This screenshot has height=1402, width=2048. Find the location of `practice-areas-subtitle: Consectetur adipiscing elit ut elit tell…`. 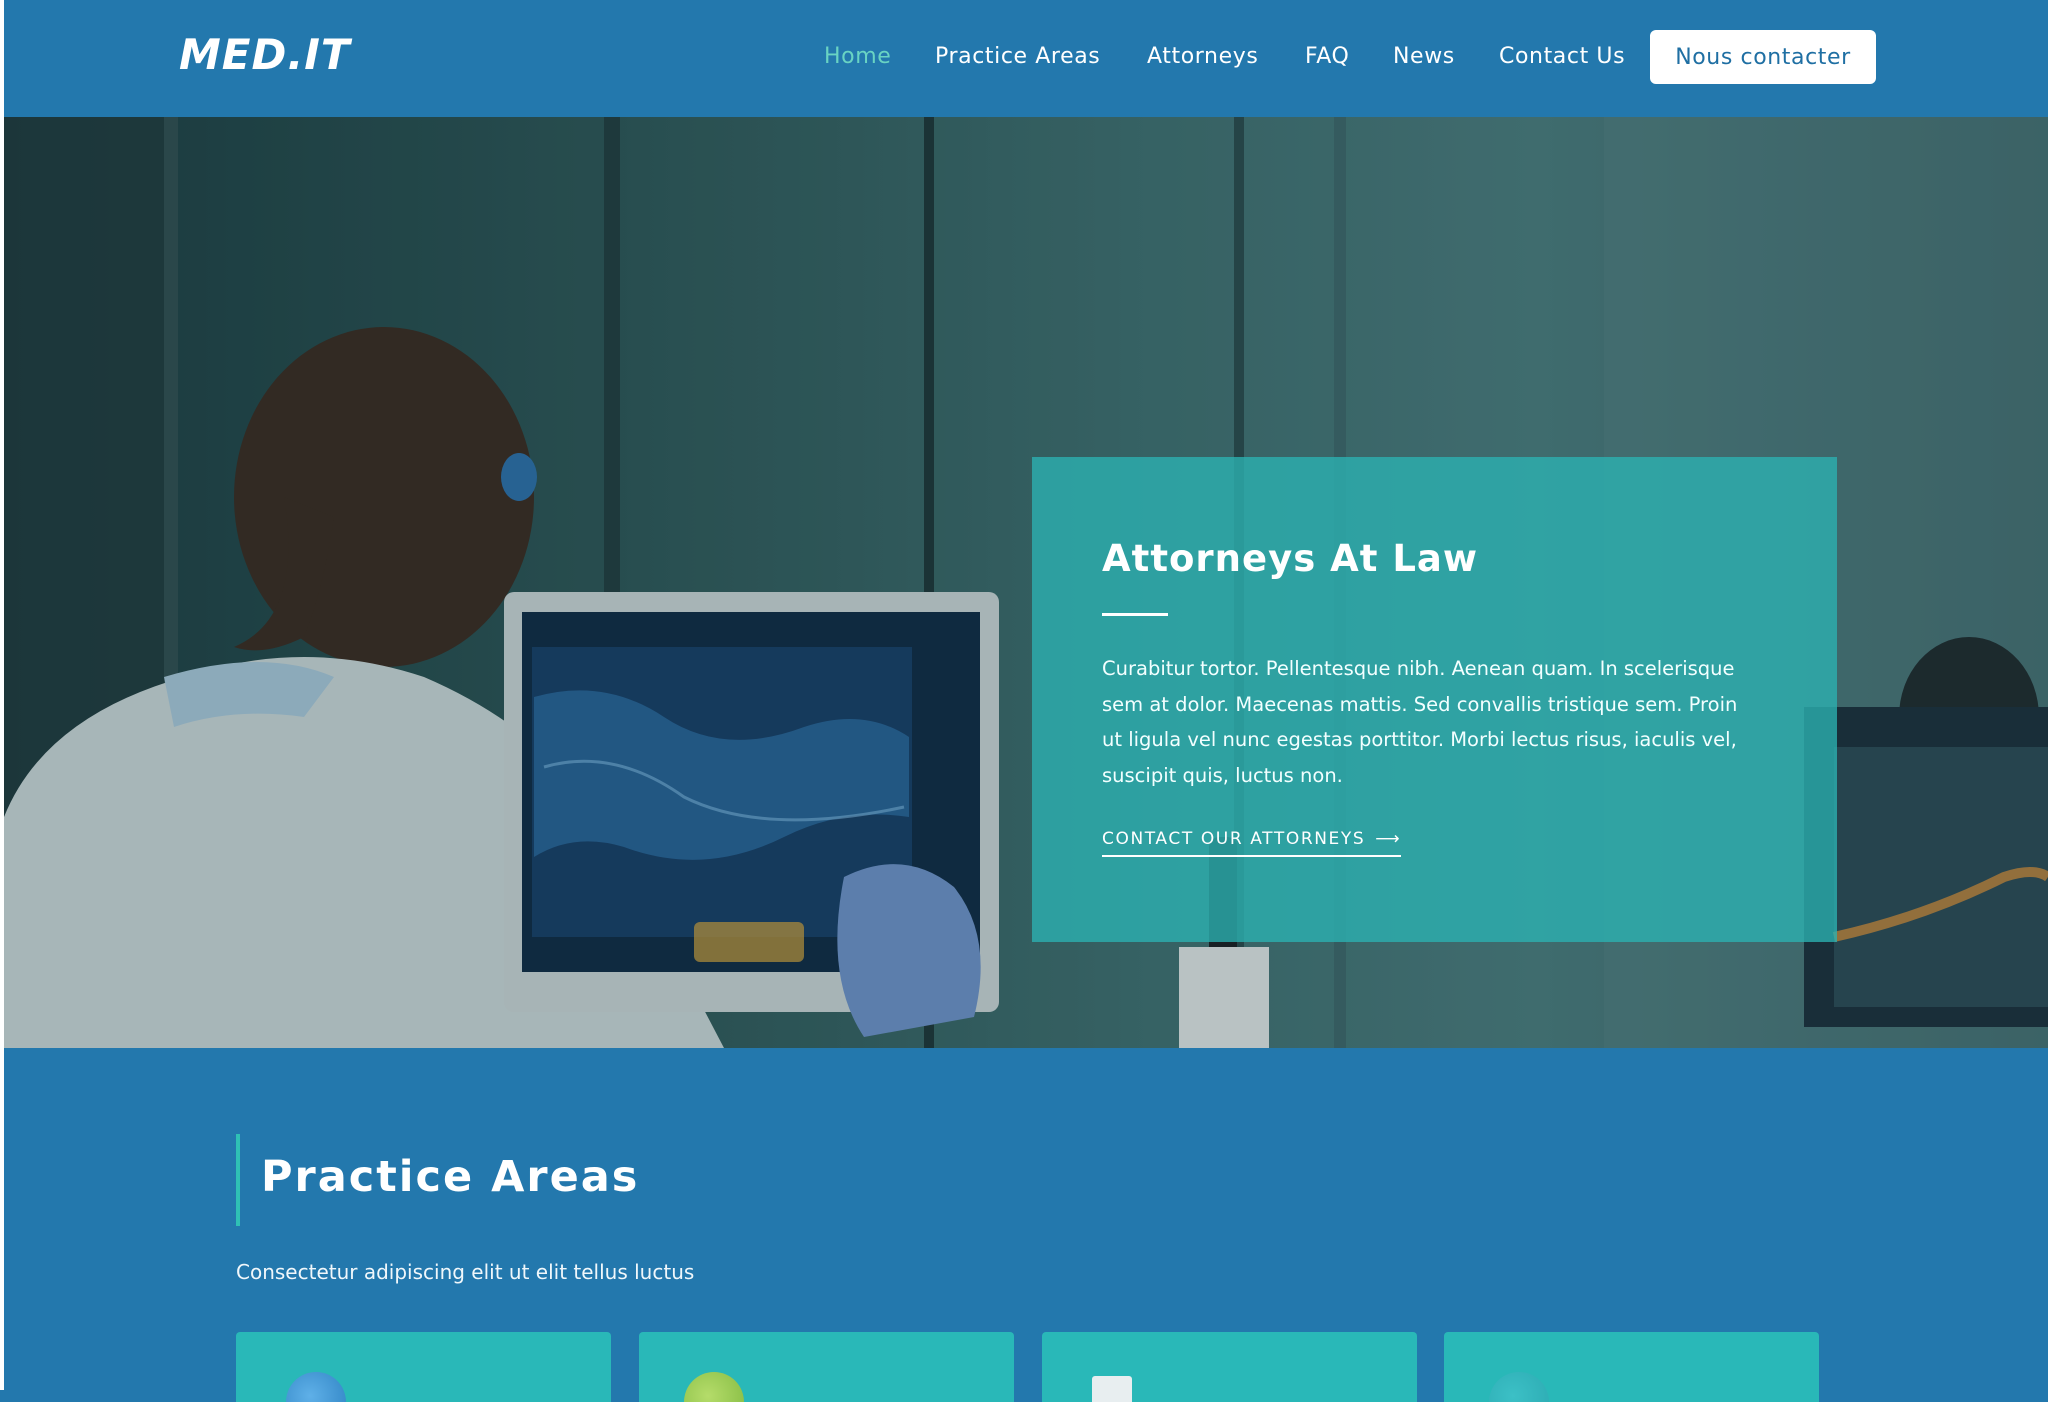

practice-areas-subtitle: Consectetur adipiscing elit ut elit tell… is located at coordinates (465, 1272).